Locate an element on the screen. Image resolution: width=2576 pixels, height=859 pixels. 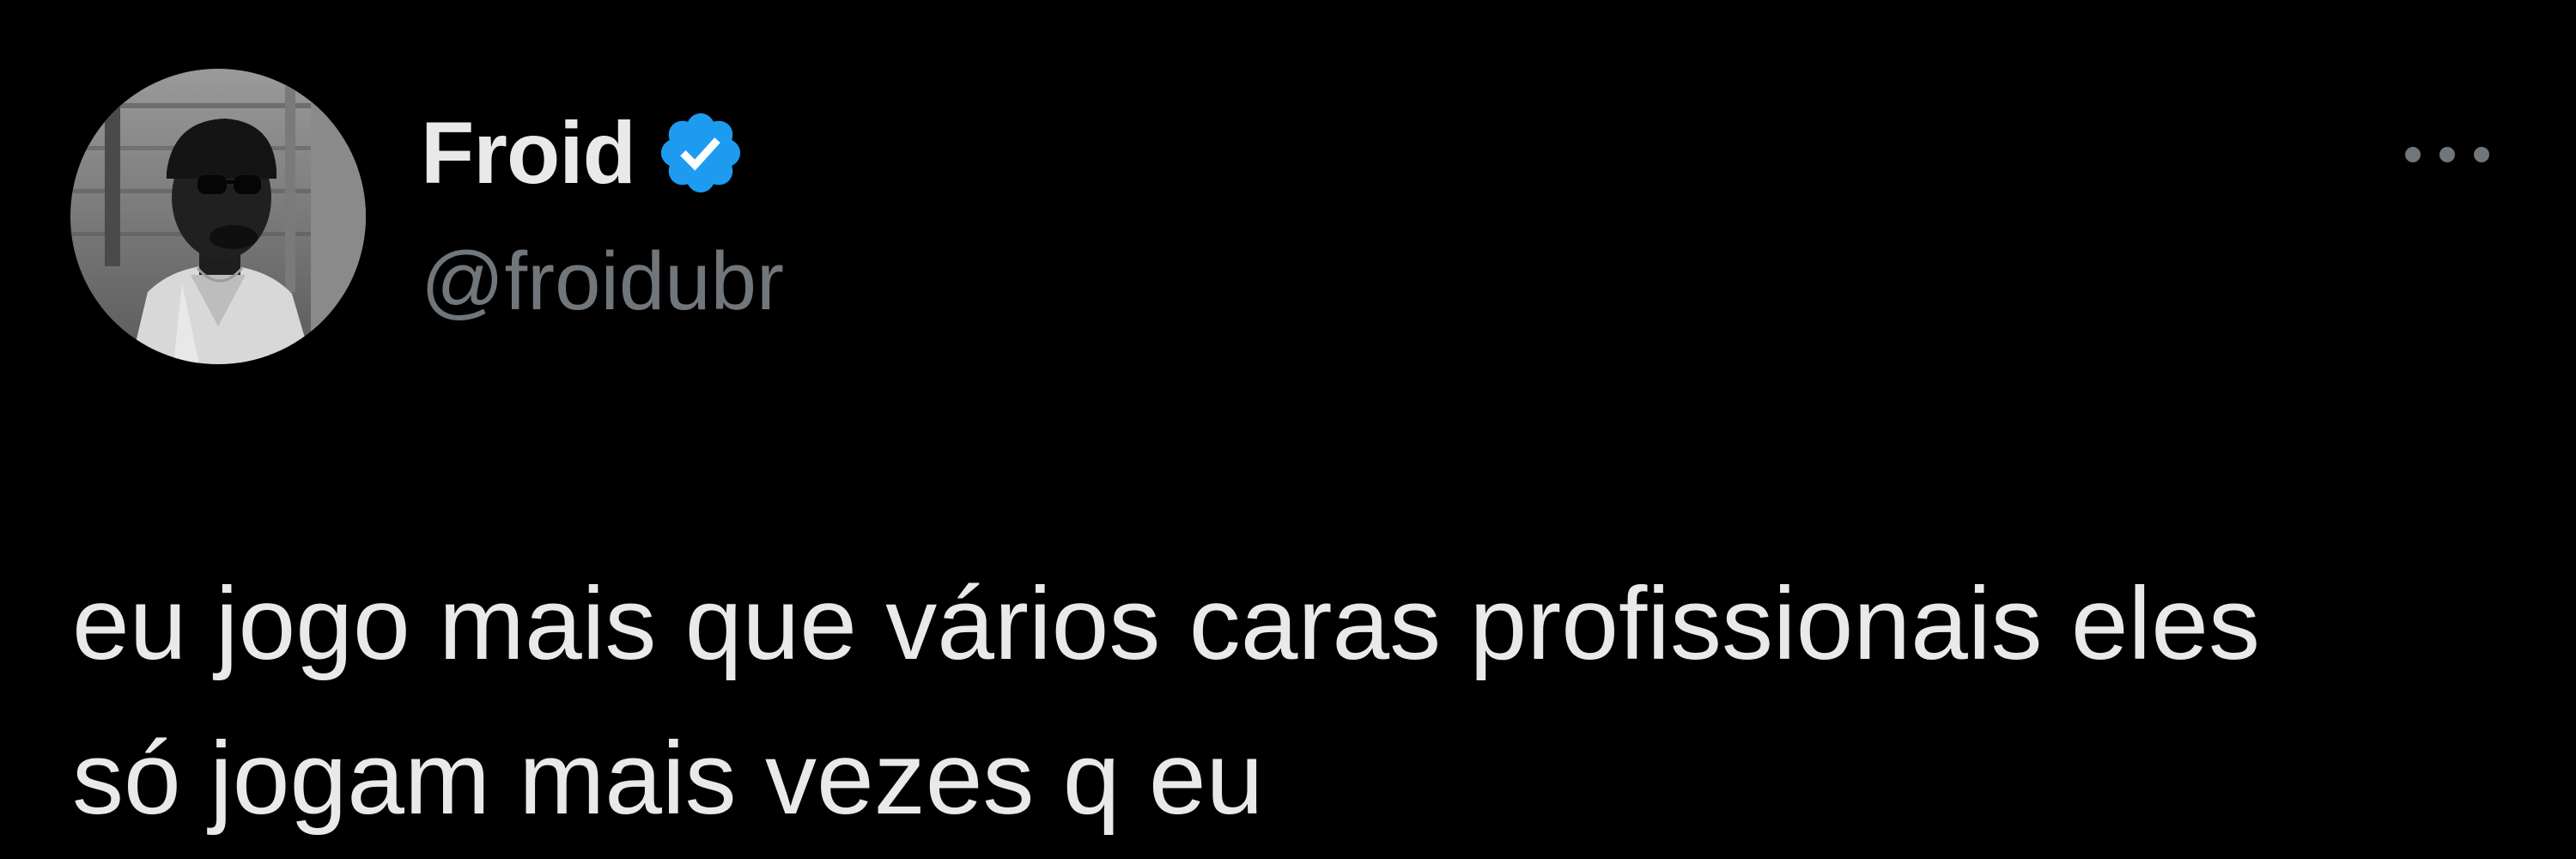
author-handle: @froidubr is located at coordinates (602, 281).